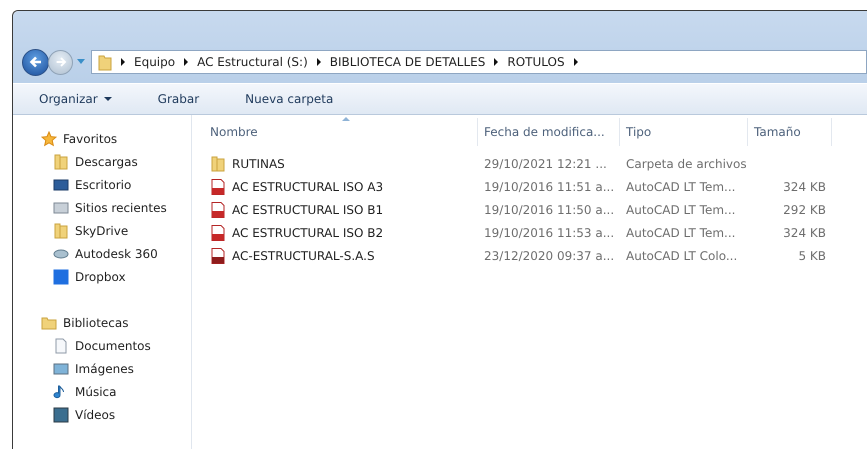  Describe the element at coordinates (179, 99) in the screenshot. I see `toolbar-button: Grabar` at that location.